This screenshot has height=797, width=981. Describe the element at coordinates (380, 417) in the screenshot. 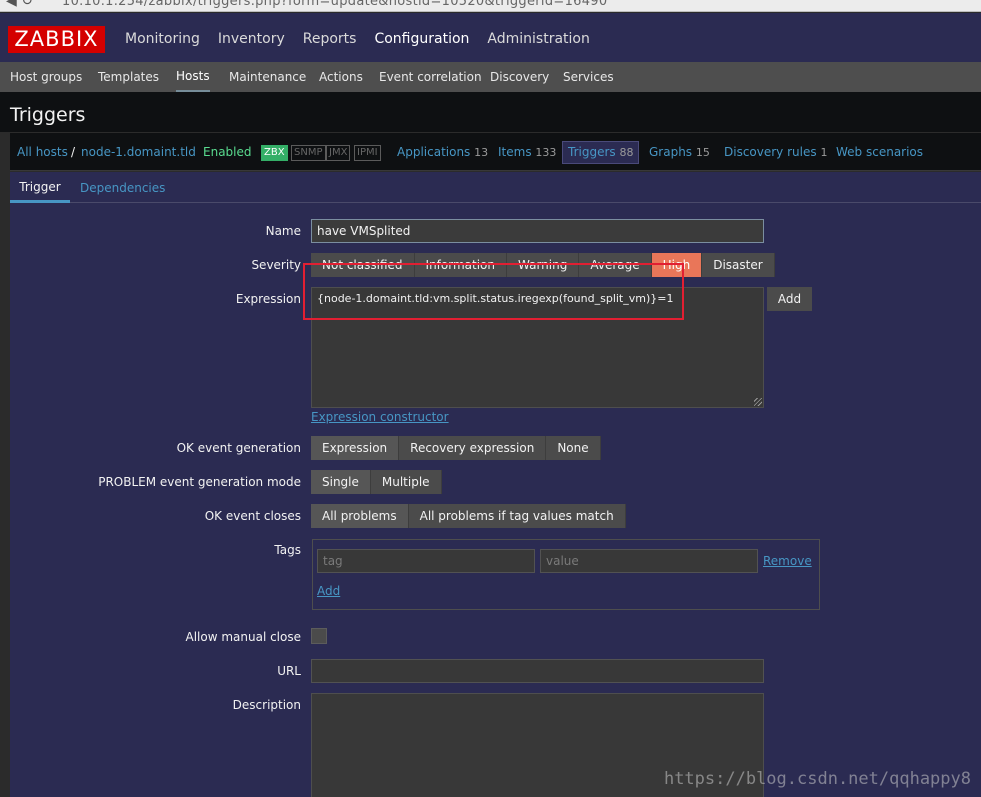

I see `expression-constructor-link: Expression constructor` at that location.